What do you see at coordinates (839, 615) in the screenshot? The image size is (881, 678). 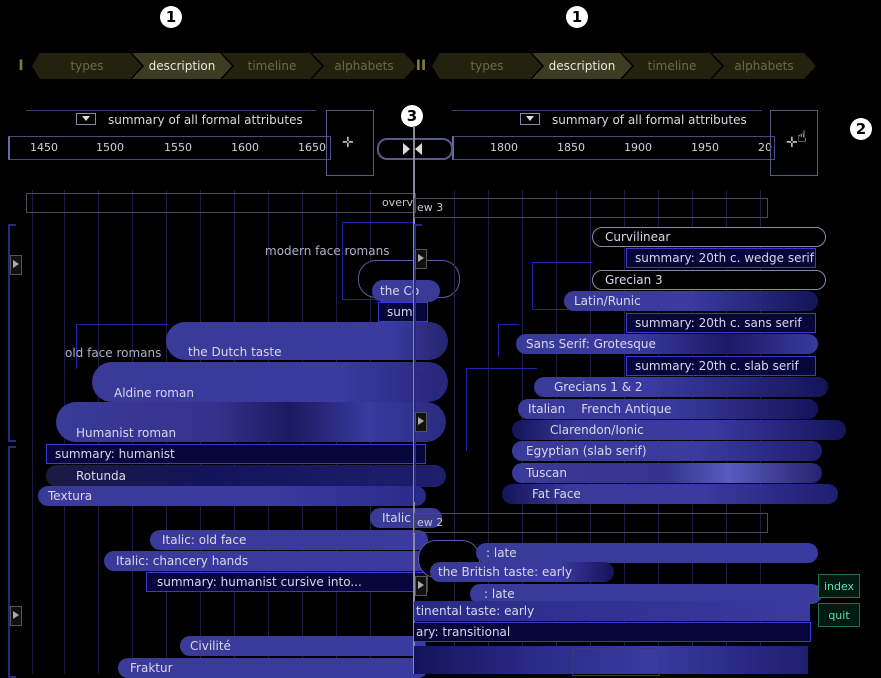 I see `quit-button: quit` at bounding box center [839, 615].